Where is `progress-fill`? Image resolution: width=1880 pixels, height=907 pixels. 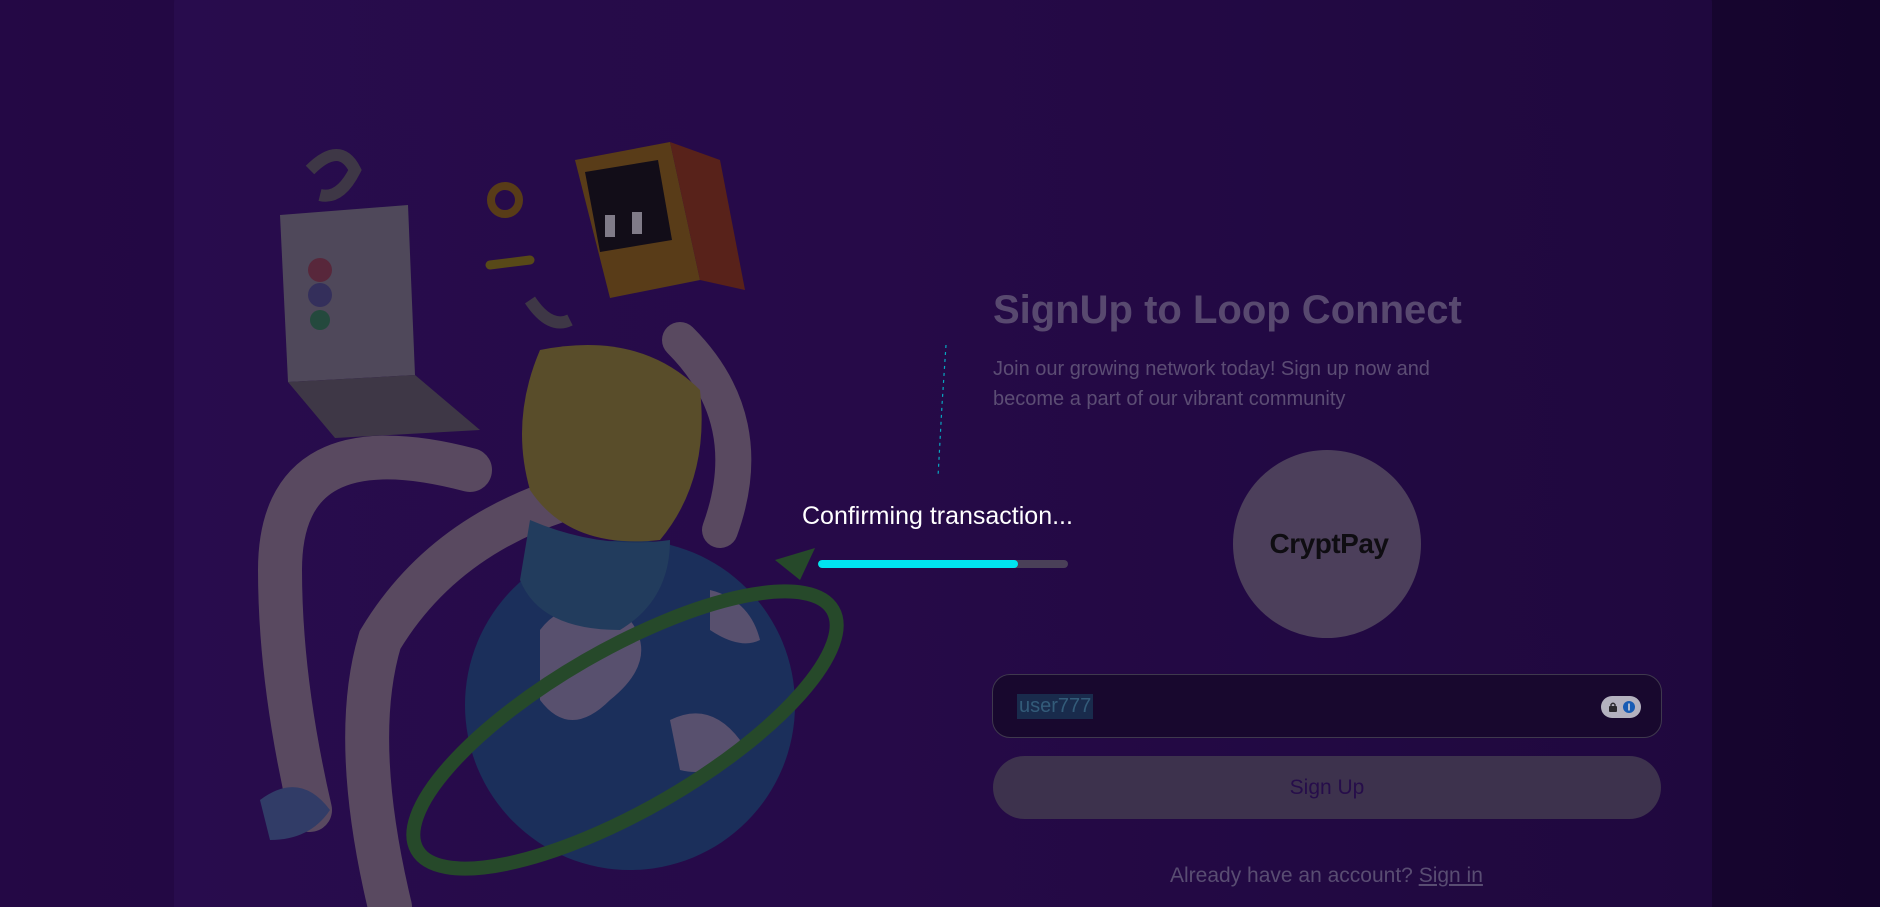
progress-fill is located at coordinates (918, 564).